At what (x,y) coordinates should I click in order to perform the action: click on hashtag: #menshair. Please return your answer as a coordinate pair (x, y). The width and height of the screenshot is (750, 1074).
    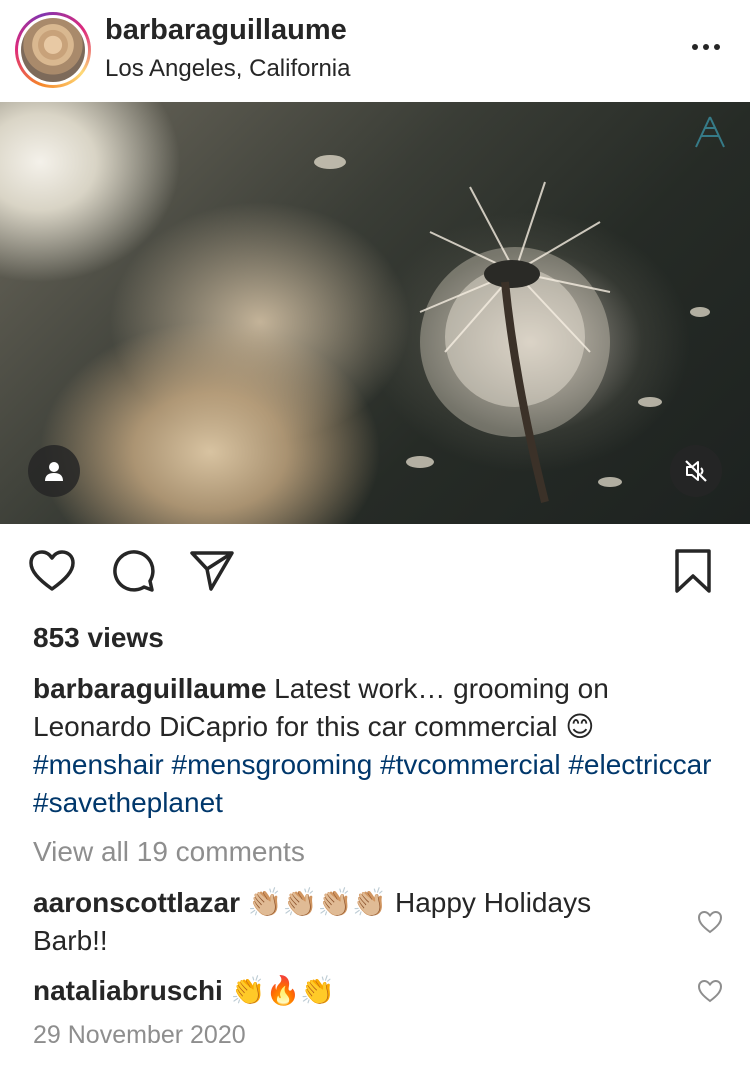
    Looking at the image, I should click on (98, 764).